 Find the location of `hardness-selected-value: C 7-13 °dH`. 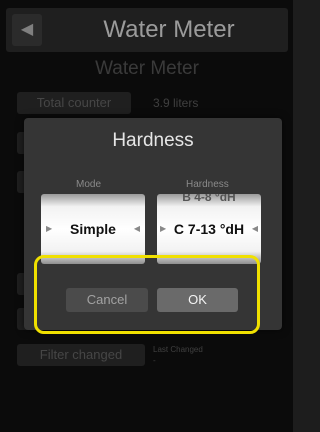

hardness-selected-value: C 7-13 °dH is located at coordinates (209, 229).